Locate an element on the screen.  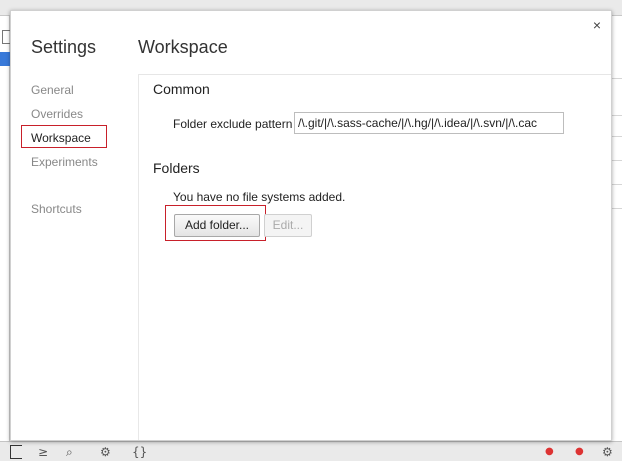
gear-icon: ⚙ is located at coordinates (105, 452).